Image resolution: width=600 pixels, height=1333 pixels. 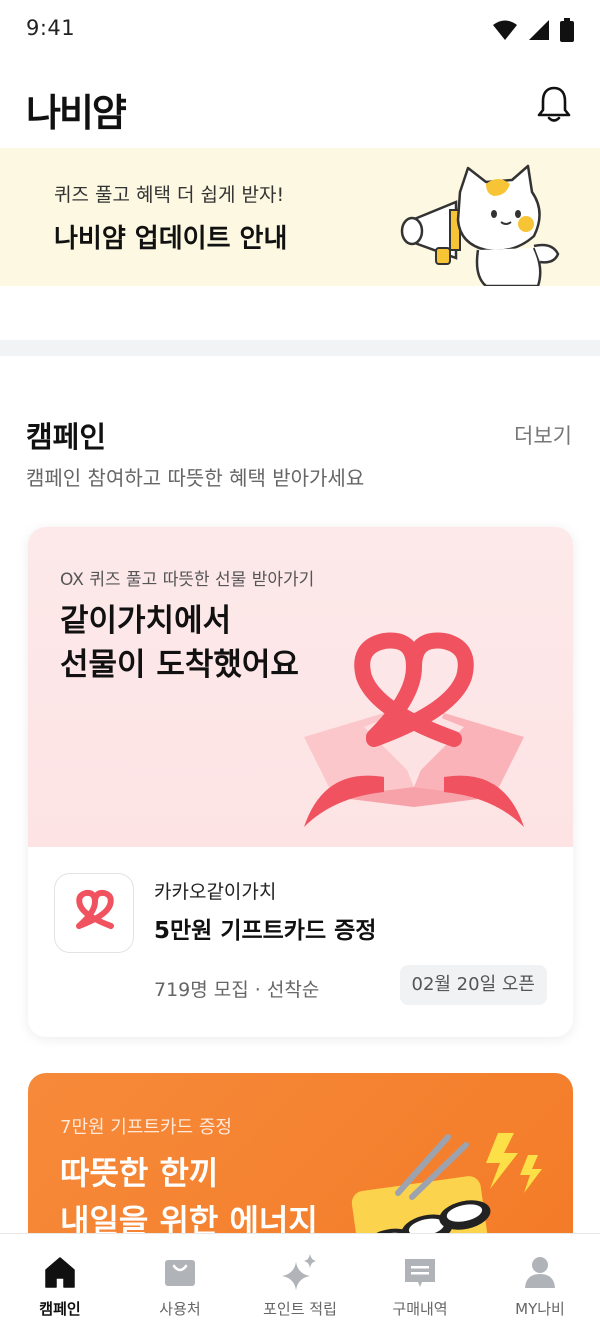 What do you see at coordinates (300, 1309) in the screenshot?
I see `tab-label: 포인트 적립` at bounding box center [300, 1309].